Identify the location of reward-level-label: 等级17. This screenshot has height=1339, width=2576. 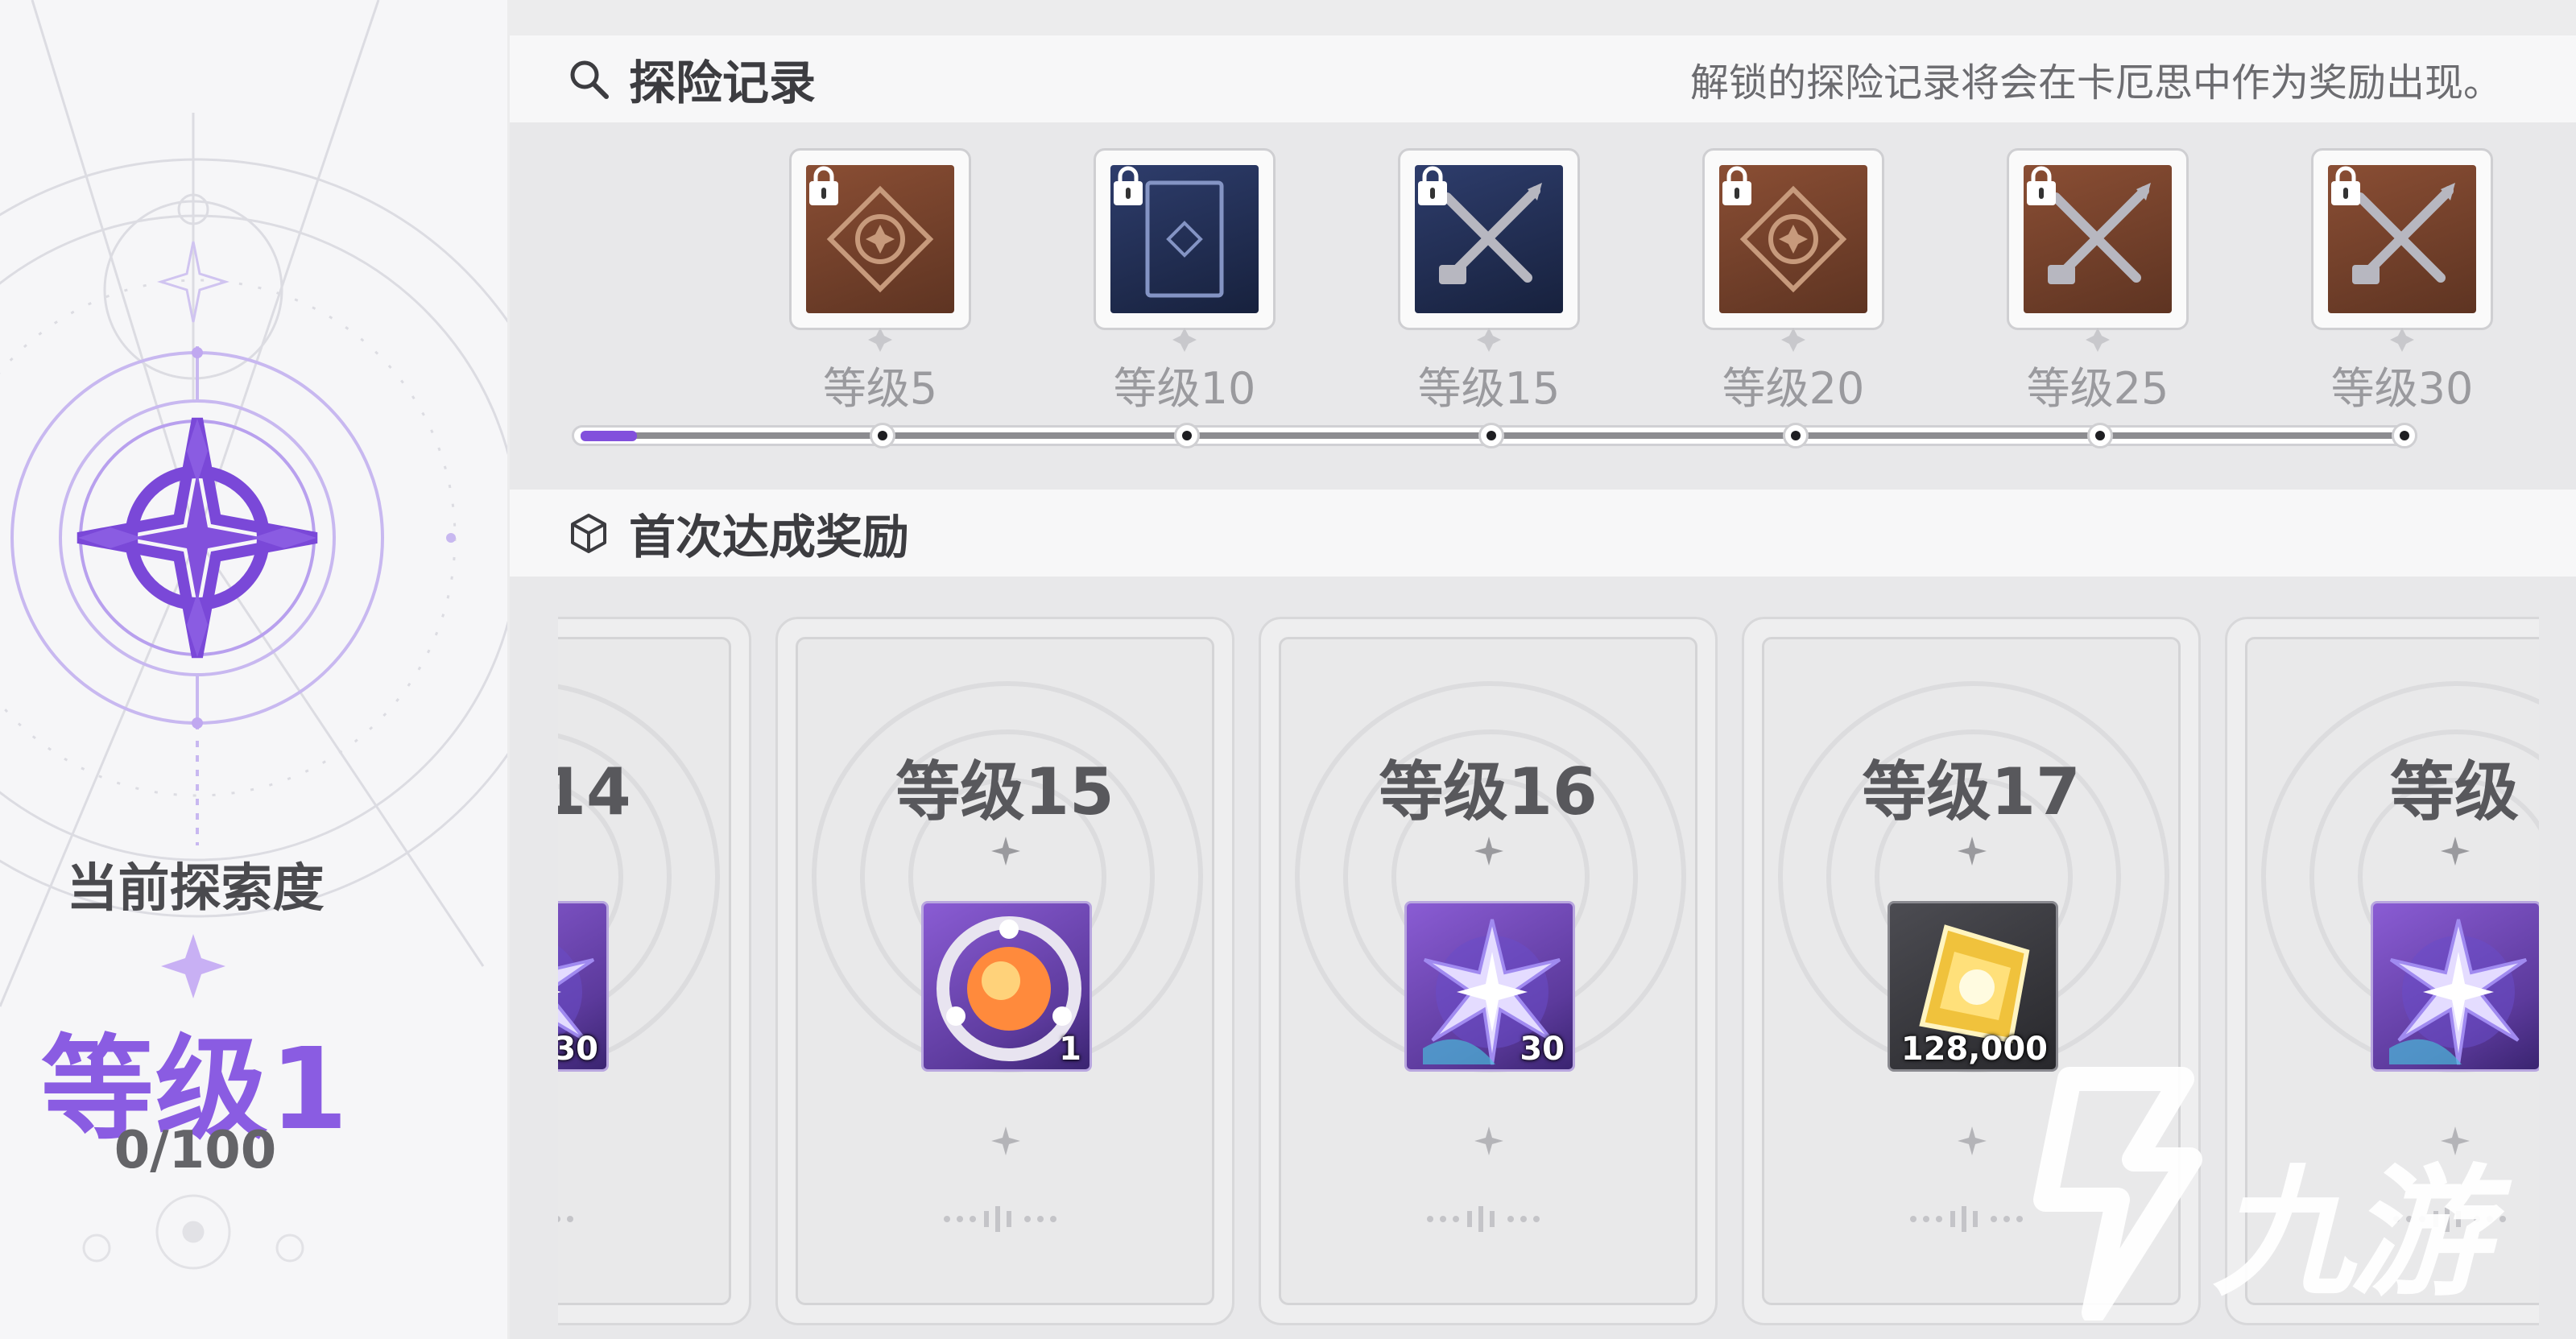
(1972, 792).